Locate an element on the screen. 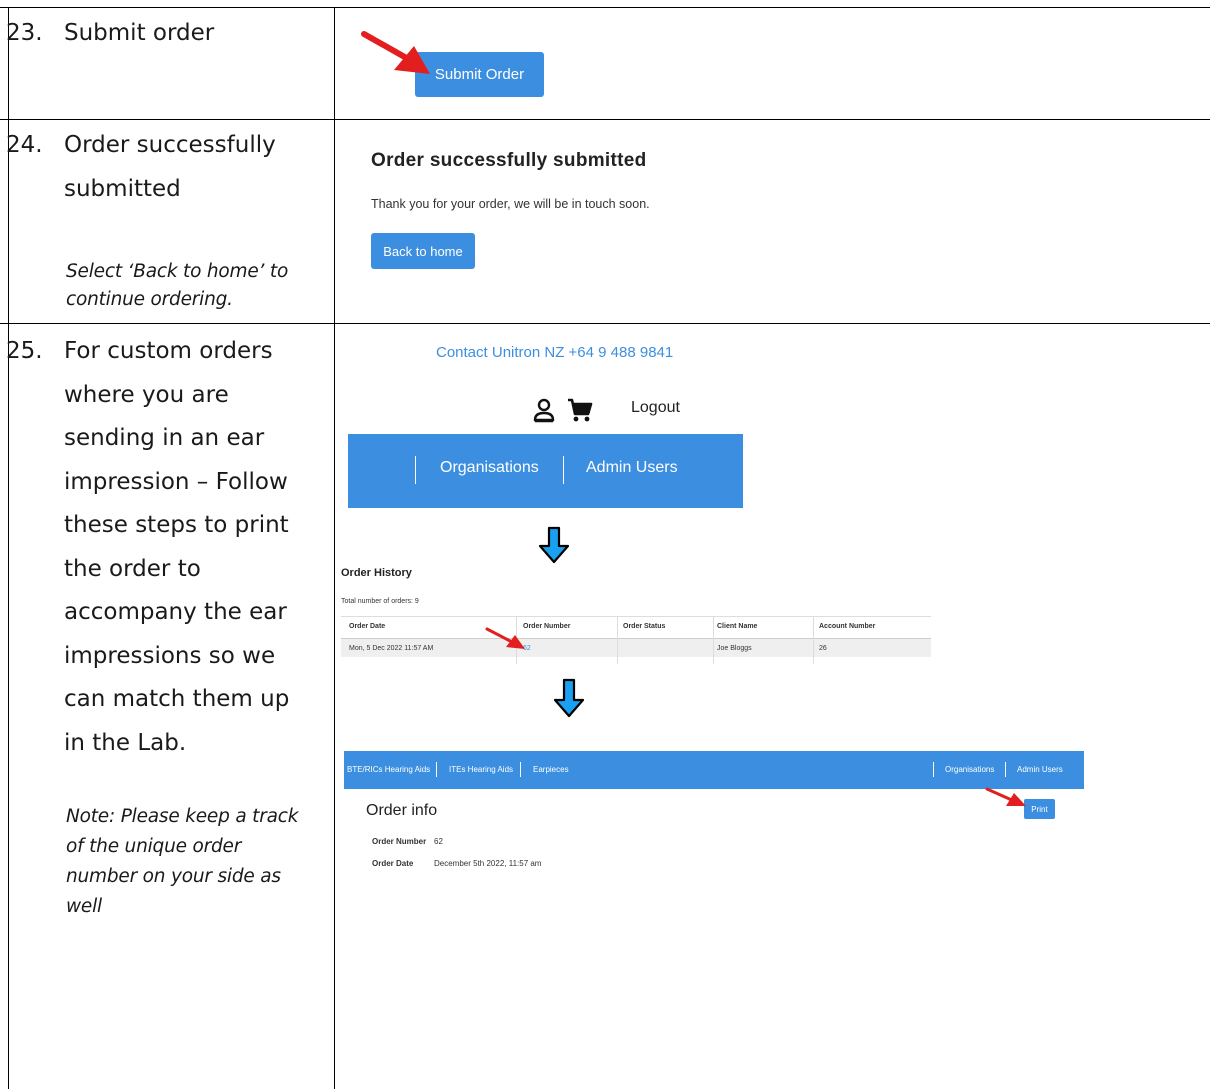 This screenshot has height=1089, width=1210. step-text: Order successfully is located at coordinates (170, 145).